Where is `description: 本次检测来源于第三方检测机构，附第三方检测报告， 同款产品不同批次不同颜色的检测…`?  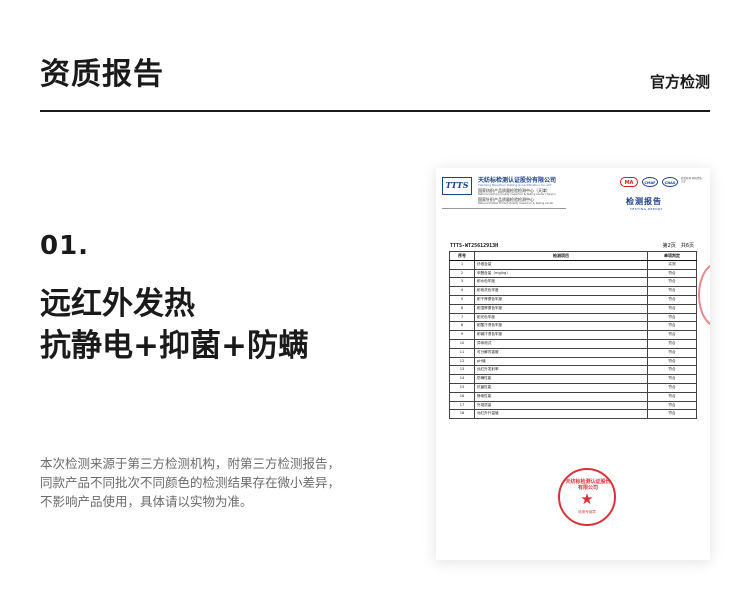 description: 本次检测来源于第三方检测机构，附第三方检测报告， 同款产品不同批次不同颜色的检测… is located at coordinates (205, 482).